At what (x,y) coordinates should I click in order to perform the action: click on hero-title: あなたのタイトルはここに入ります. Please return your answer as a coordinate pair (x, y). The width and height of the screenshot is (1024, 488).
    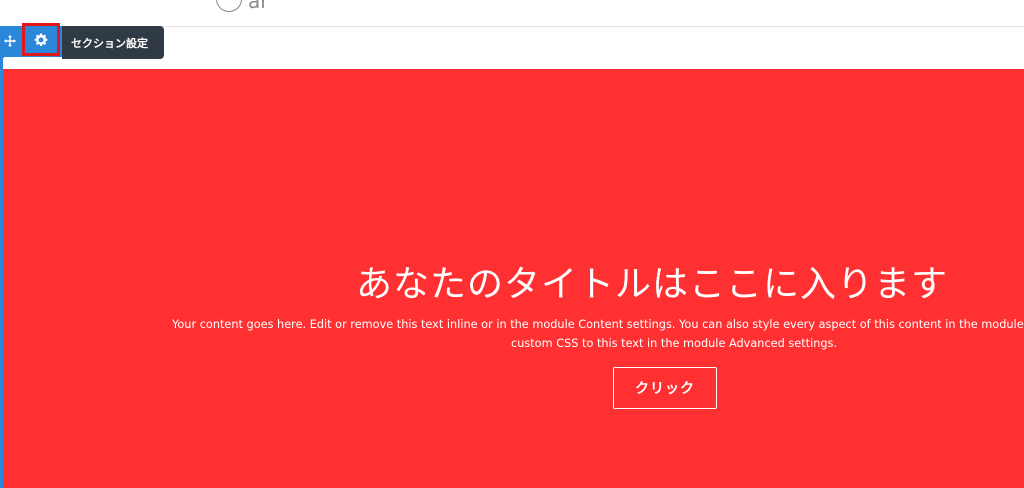
    Looking at the image, I should click on (652, 285).